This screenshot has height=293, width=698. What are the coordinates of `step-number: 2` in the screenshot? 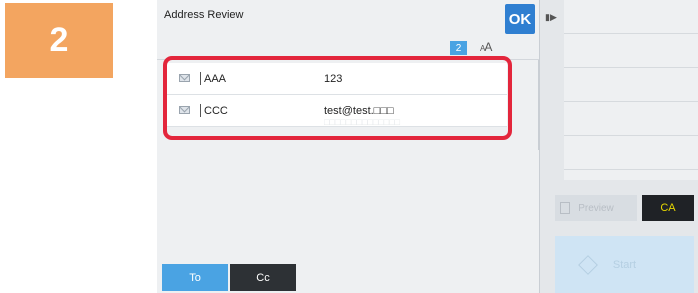 It's located at (59, 40).